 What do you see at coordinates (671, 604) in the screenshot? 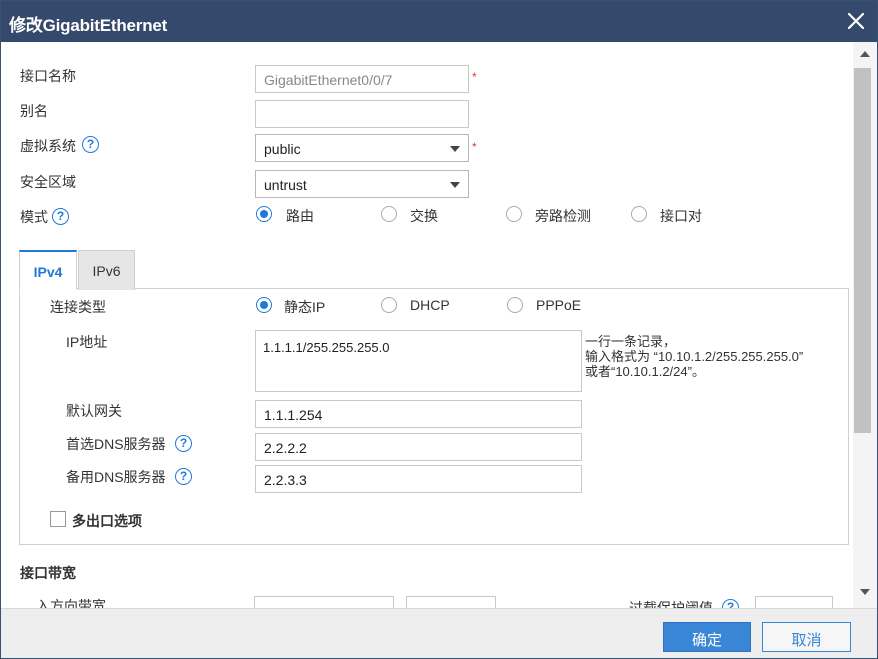
I see `overload-threshold-label: 过载保护阈值` at bounding box center [671, 604].